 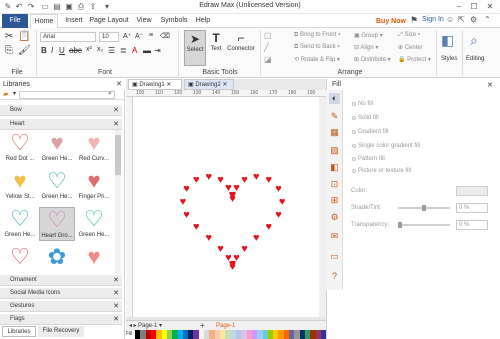 What do you see at coordinates (268, 59) in the screenshot?
I see `format-icon: ◪` at bounding box center [268, 59].